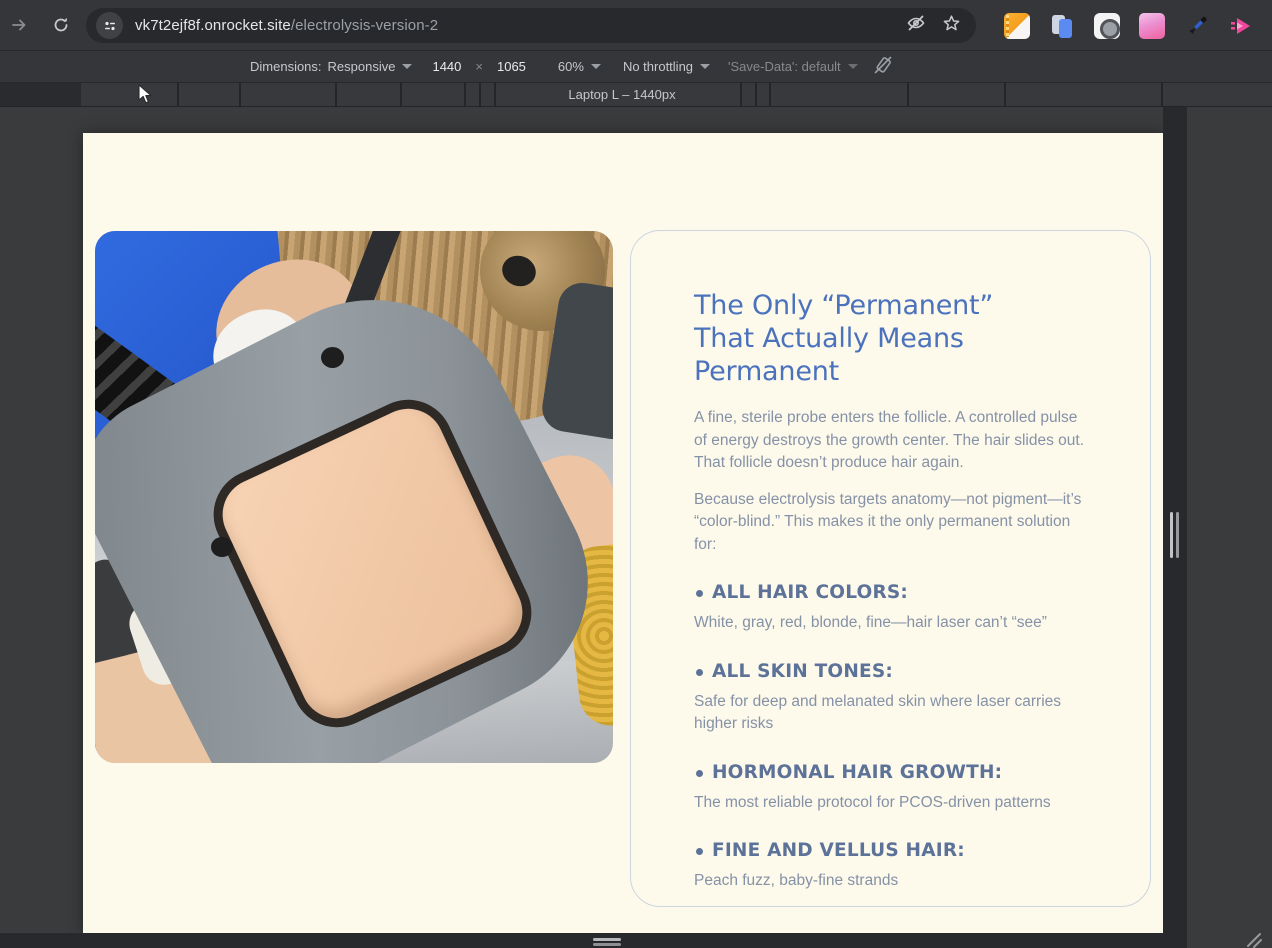 The height and width of the screenshot is (948, 1272). I want to click on reload-icon, so click(61, 25).